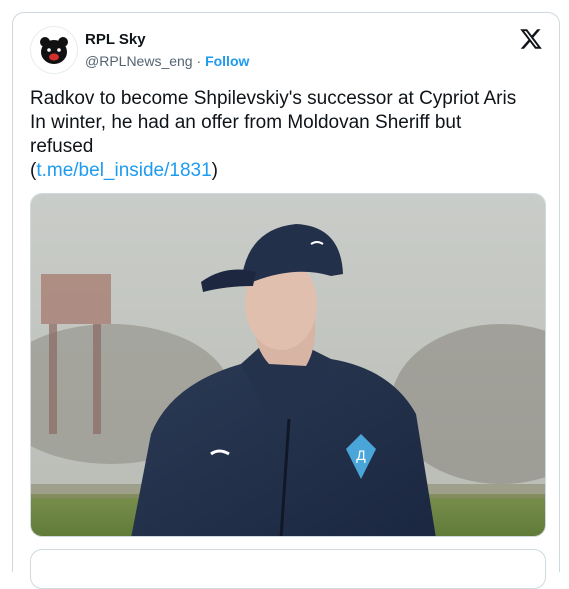 This screenshot has height=589, width=569. What do you see at coordinates (62, 146) in the screenshot?
I see `tweet-line-3: refused` at bounding box center [62, 146].